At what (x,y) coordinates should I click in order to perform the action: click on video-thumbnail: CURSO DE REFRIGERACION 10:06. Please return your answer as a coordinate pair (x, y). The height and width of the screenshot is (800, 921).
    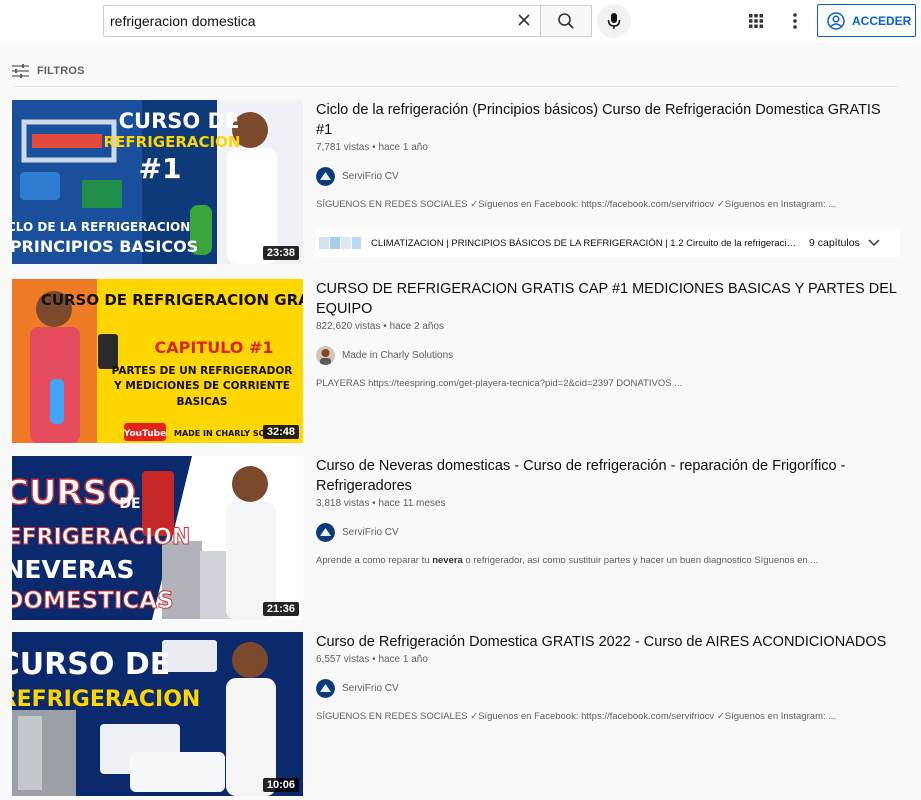
    Looking at the image, I should click on (157, 714).